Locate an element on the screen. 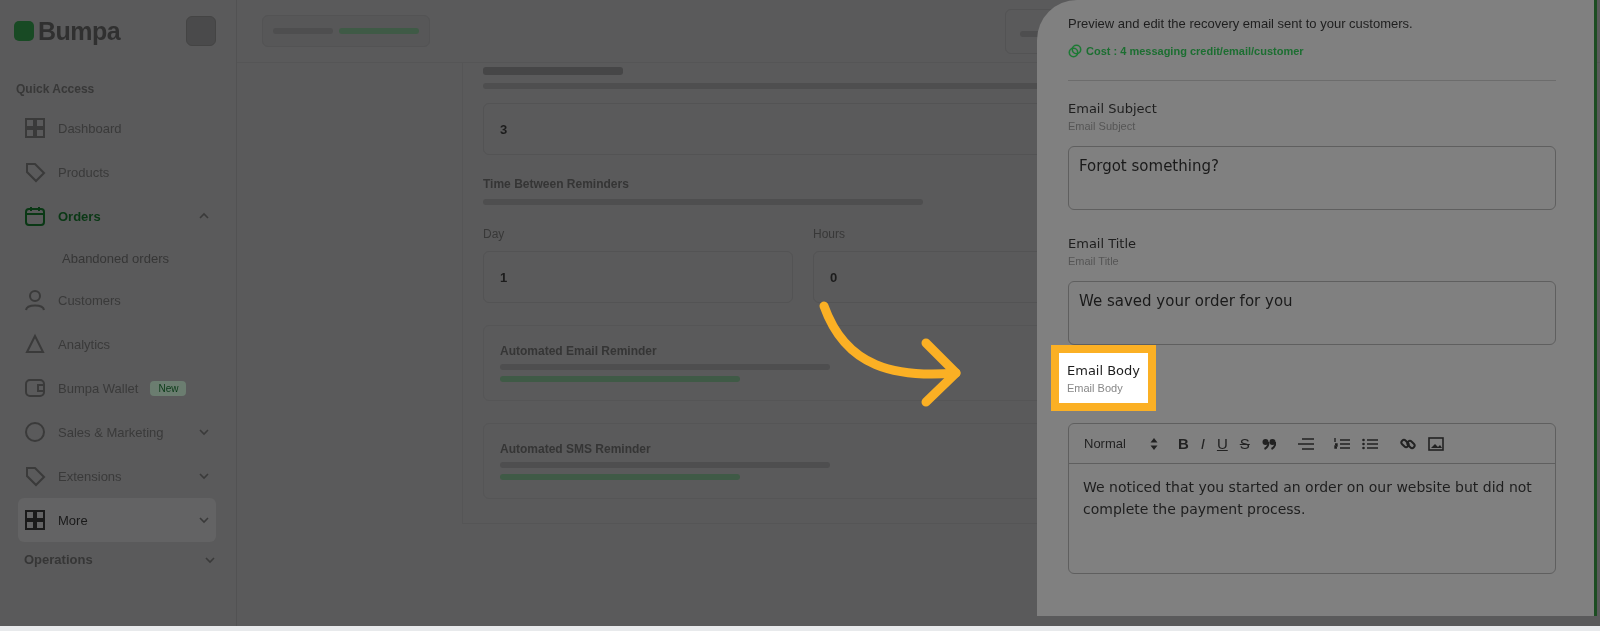 The width and height of the screenshot is (1600, 631). item-label: More is located at coordinates (73, 520).